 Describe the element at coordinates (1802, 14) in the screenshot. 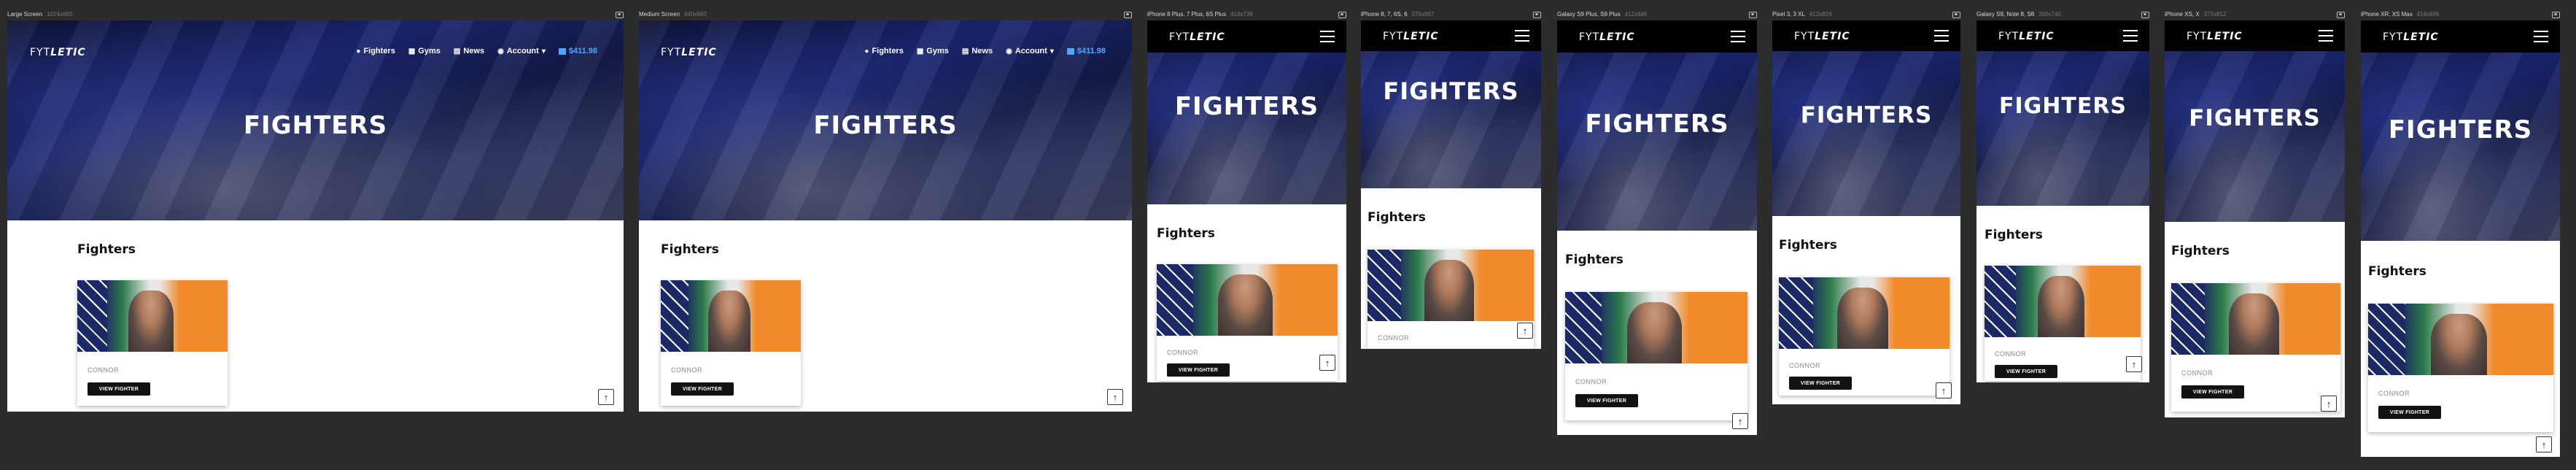

I see `artboard-label: Pixel 3, 3 XL 412x824` at that location.